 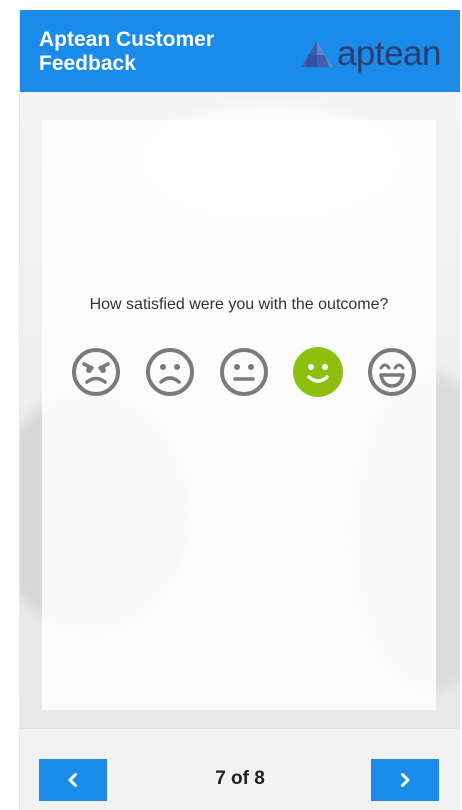 I want to click on smiling-face-icon, so click(x=318, y=372).